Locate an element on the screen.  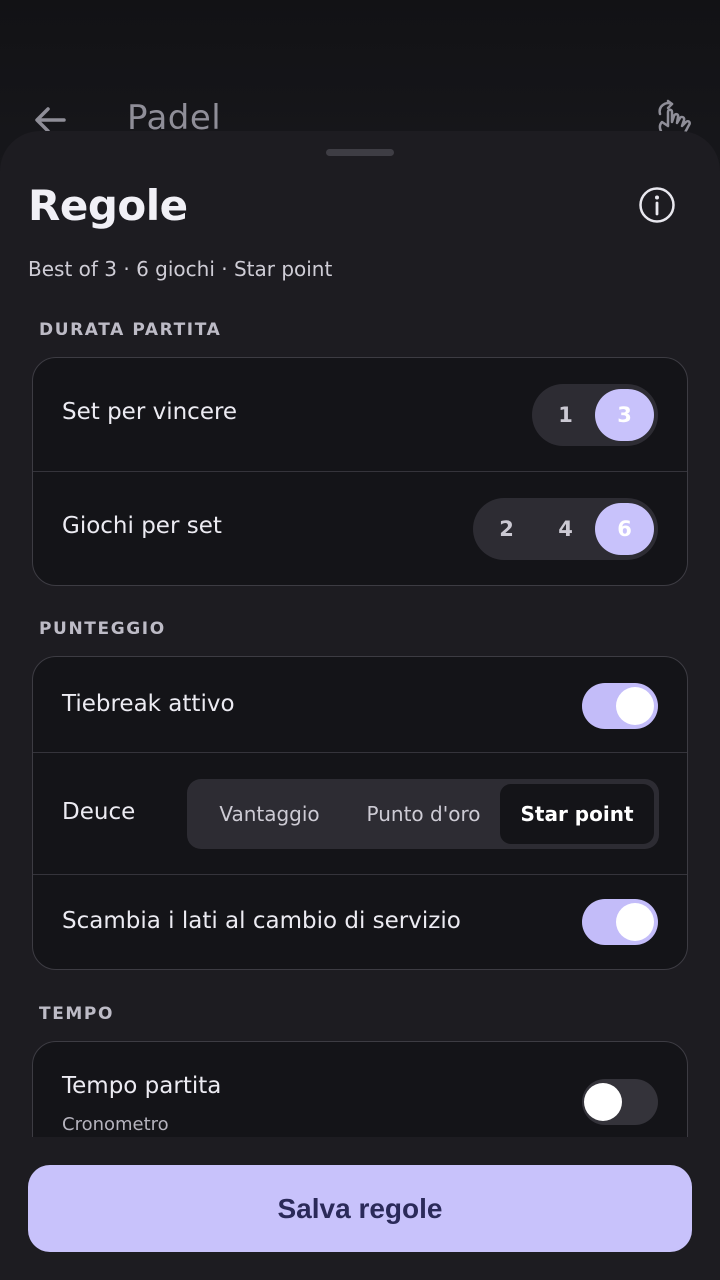
scambia-lati-toggle is located at coordinates (620, 922).